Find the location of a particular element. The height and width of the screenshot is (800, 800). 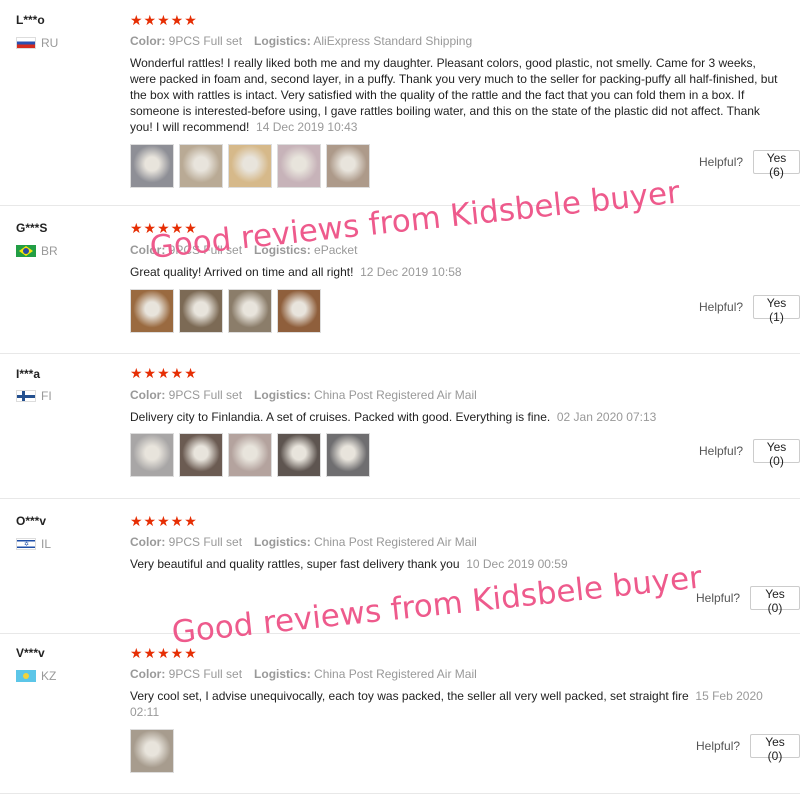

review-date: 12 Dec 2019 10:58 is located at coordinates (411, 272).